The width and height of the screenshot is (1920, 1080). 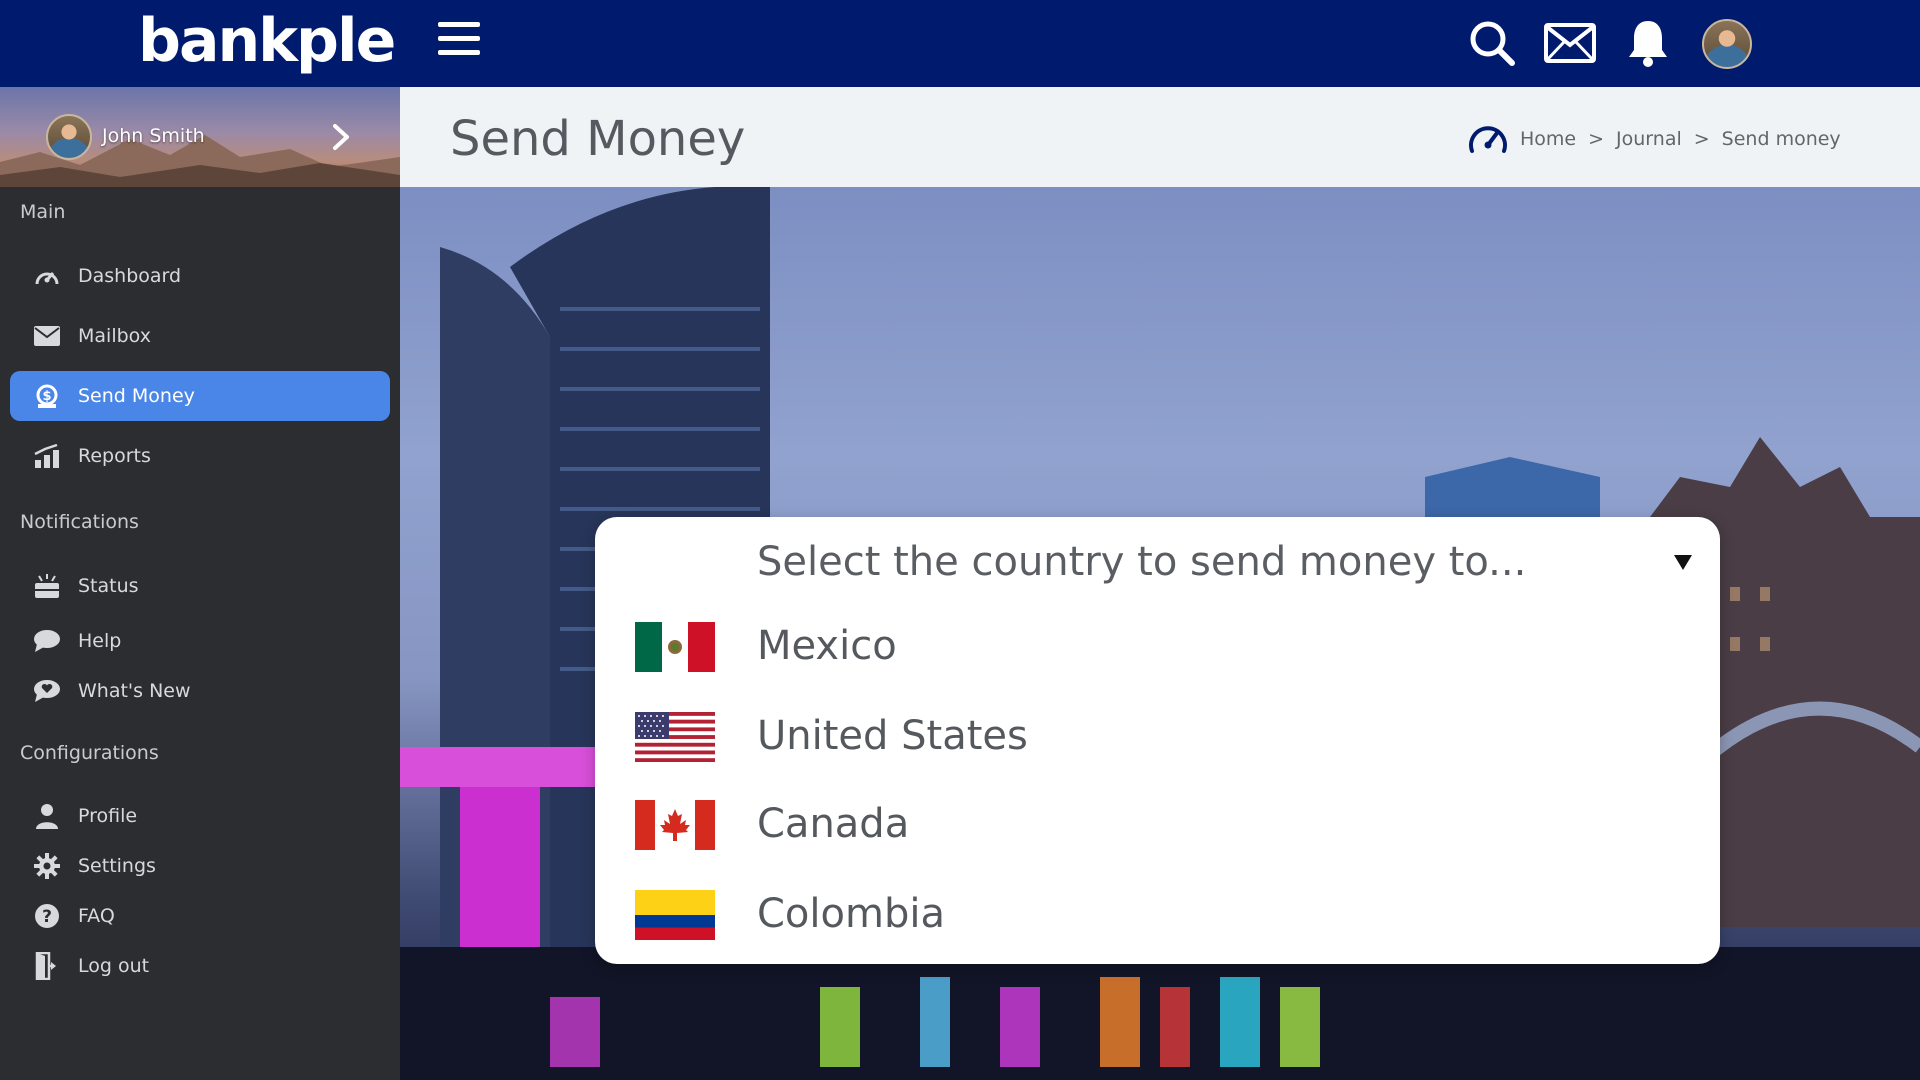 I want to click on status-icon, so click(x=47, y=586).